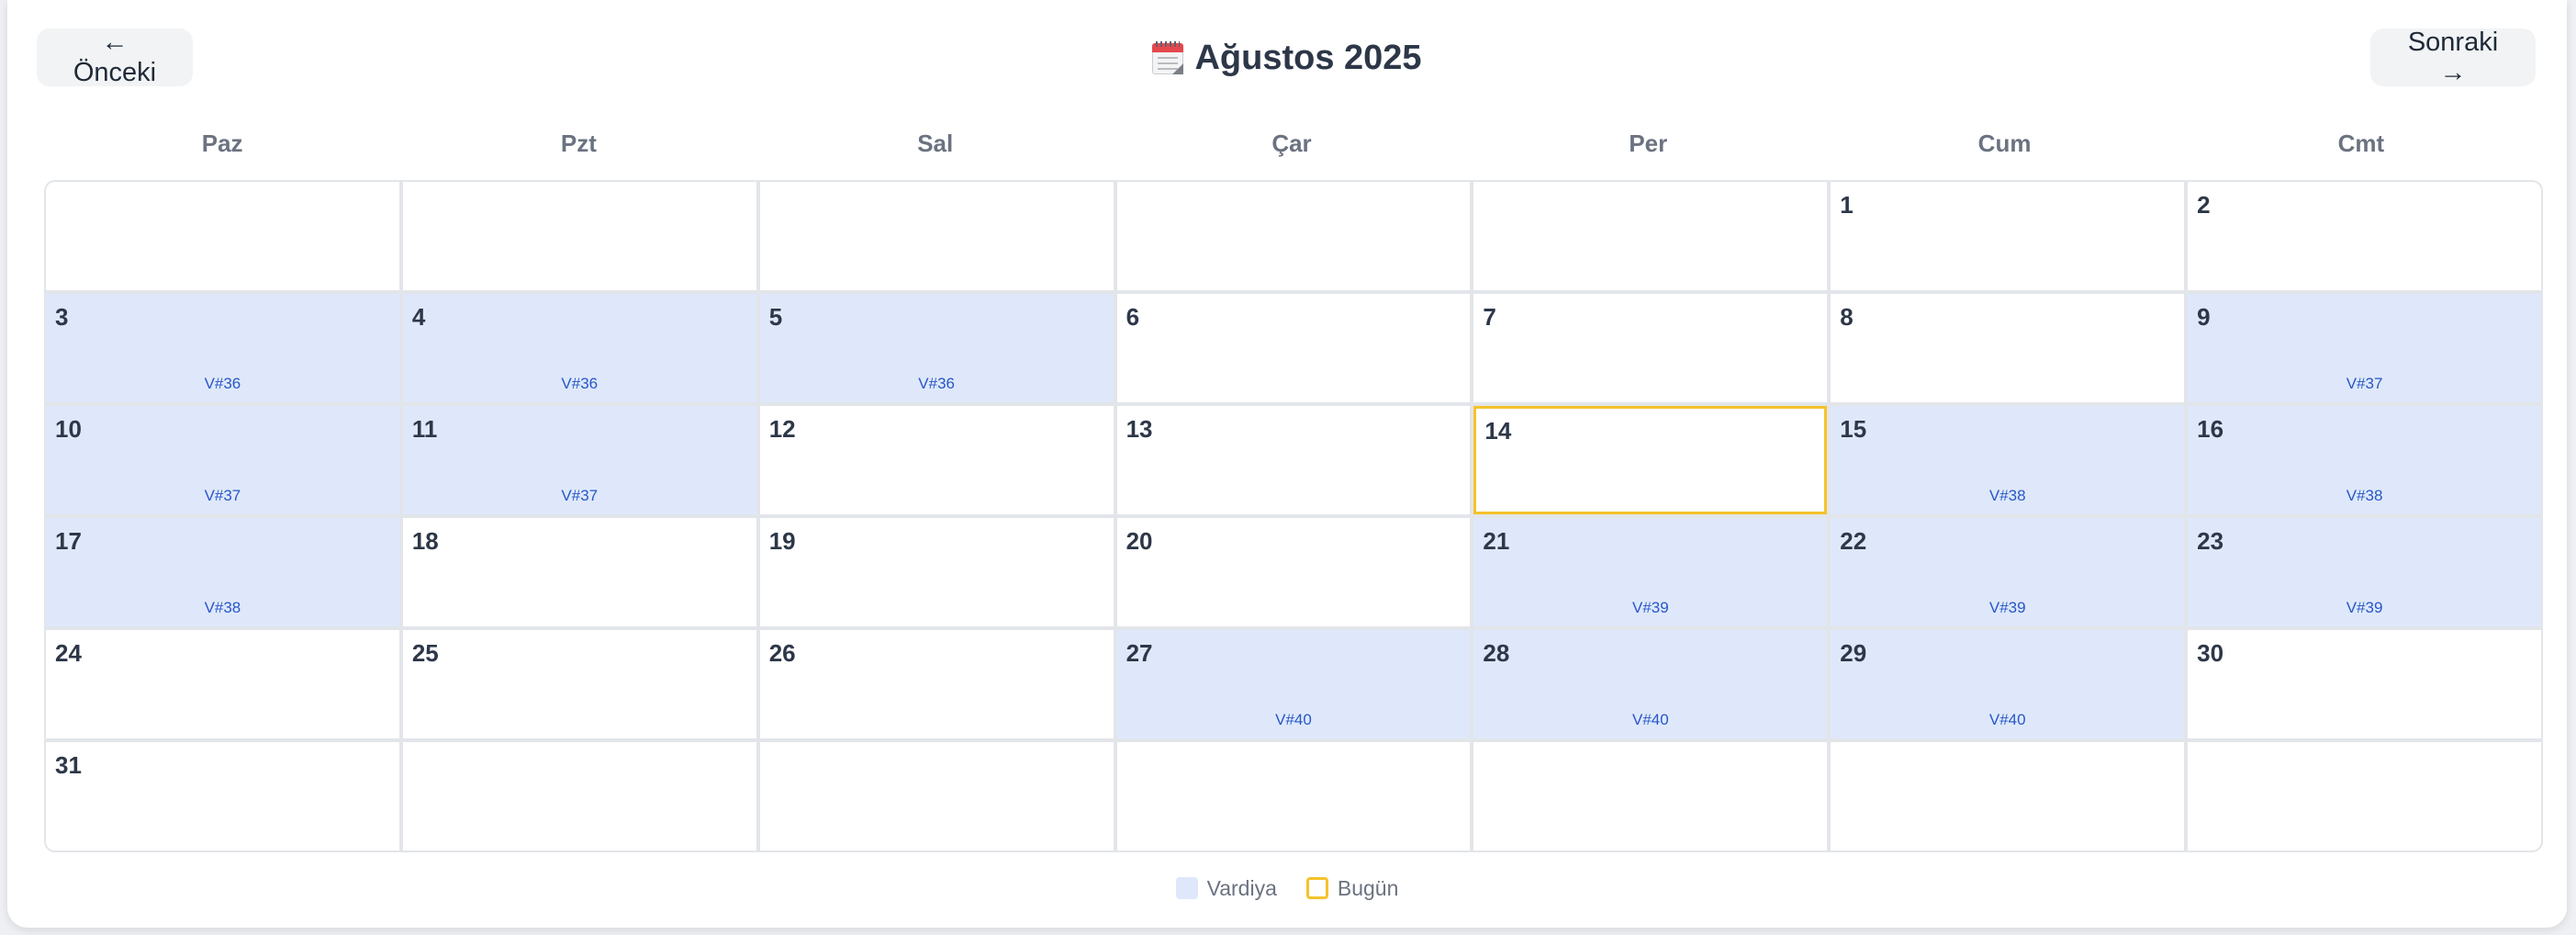 This screenshot has height=935, width=2576. Describe the element at coordinates (1139, 653) in the screenshot. I see `day-number: 27` at that location.